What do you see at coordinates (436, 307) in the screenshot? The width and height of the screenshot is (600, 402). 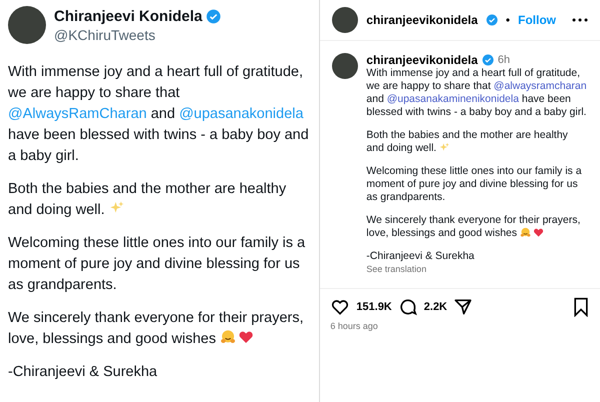 I see `comment-count: 2.2K` at bounding box center [436, 307].